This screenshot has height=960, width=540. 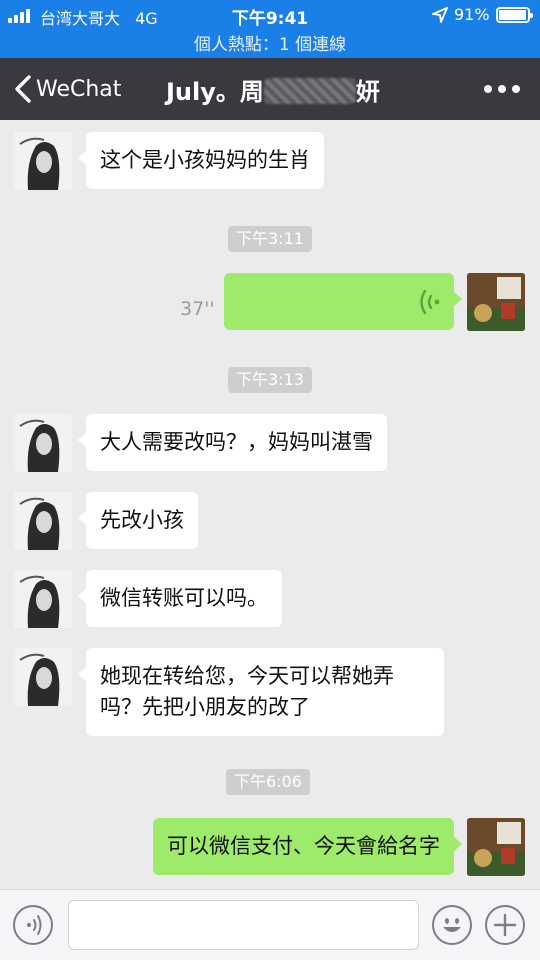 What do you see at coordinates (232, 442) in the screenshot?
I see `message-bubble-in: 大人需要改吗？，妈妈叫湛雪` at bounding box center [232, 442].